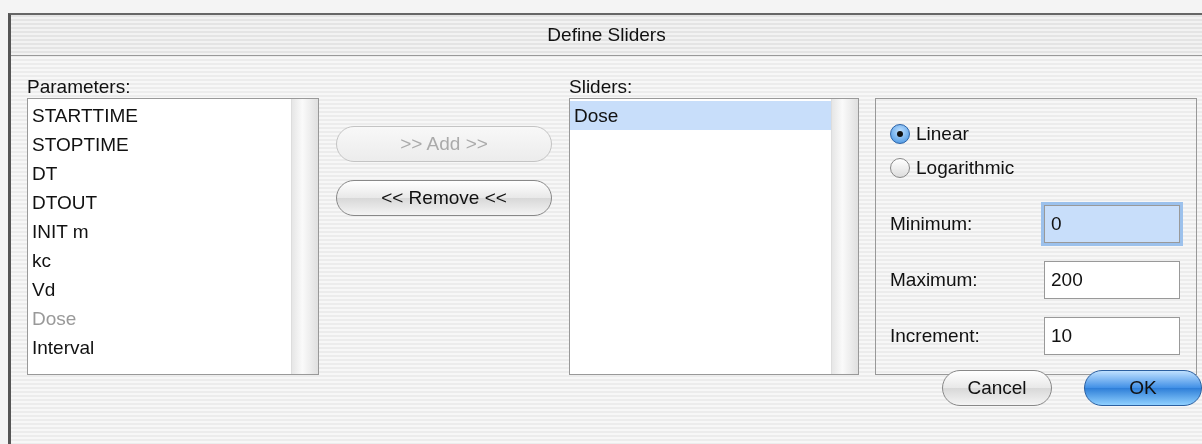  I want to click on field-label: Minimum:, so click(931, 224).